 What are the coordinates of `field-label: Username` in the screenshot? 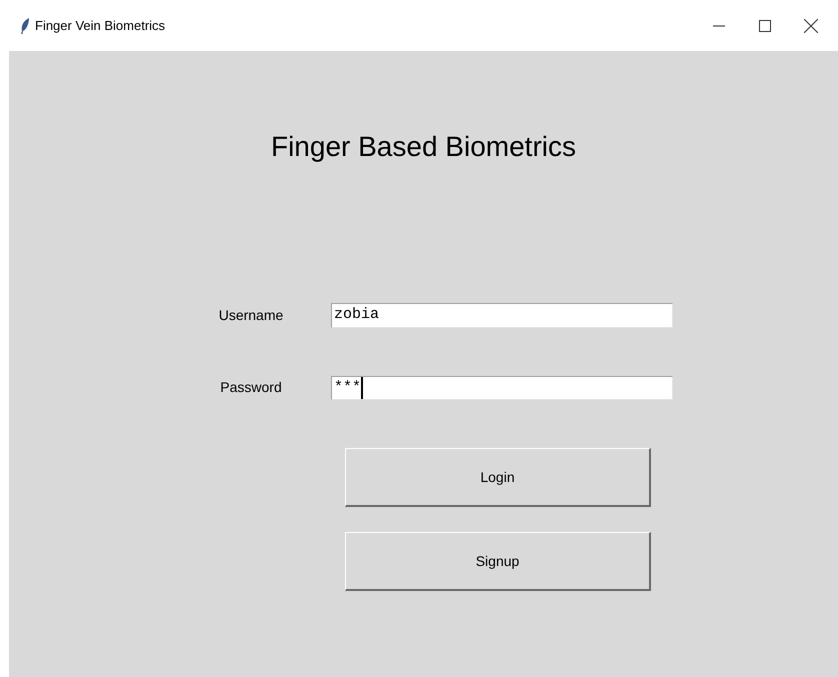 It's located at (251, 315).